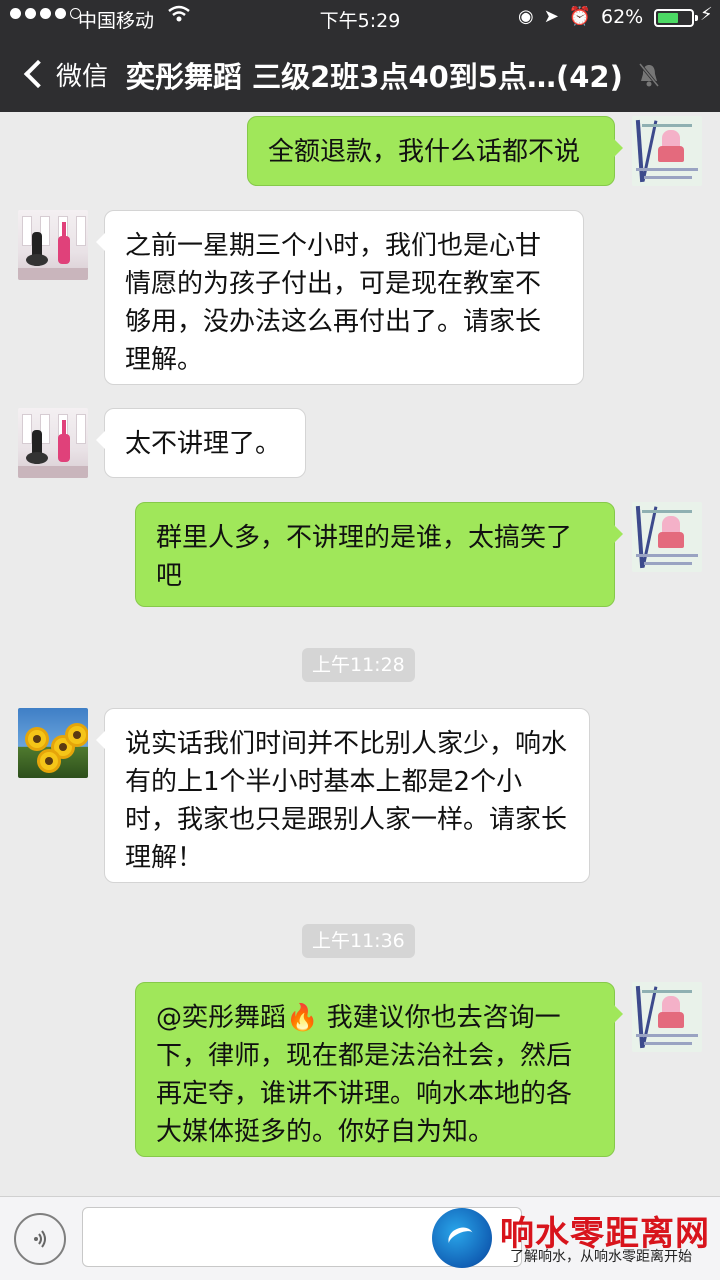 The image size is (720, 1280). I want to click on charging-icon: ⚡, so click(706, 14).